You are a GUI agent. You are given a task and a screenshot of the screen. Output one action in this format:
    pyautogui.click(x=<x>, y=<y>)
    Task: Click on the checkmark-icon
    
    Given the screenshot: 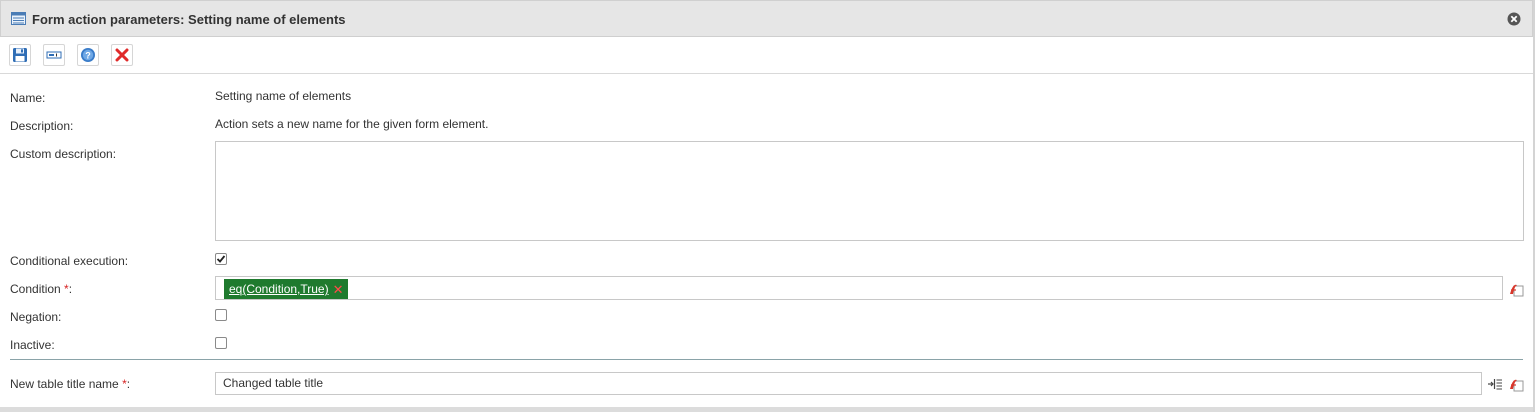 What is the action you would take?
    pyautogui.click(x=221, y=259)
    